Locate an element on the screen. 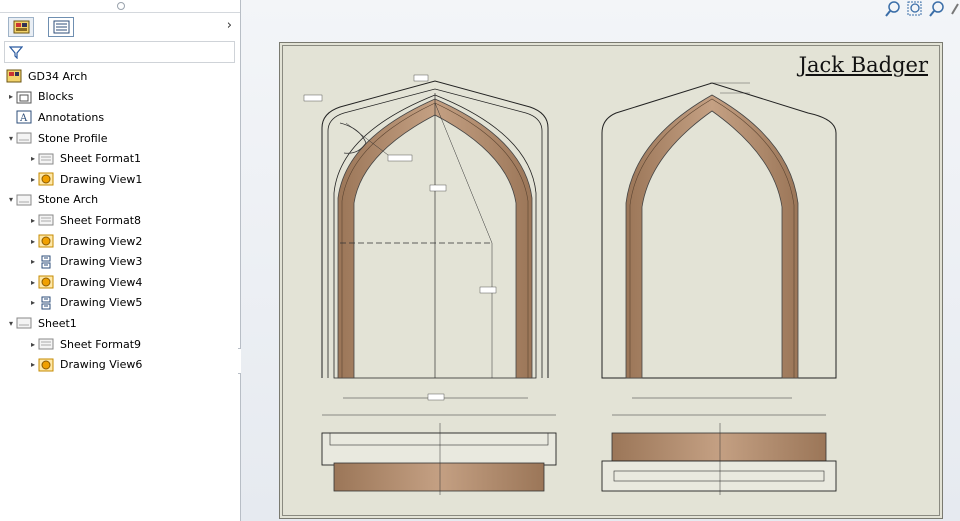 This screenshot has width=960, height=521. tree-item-label: Drawing View6 is located at coordinates (101, 365).